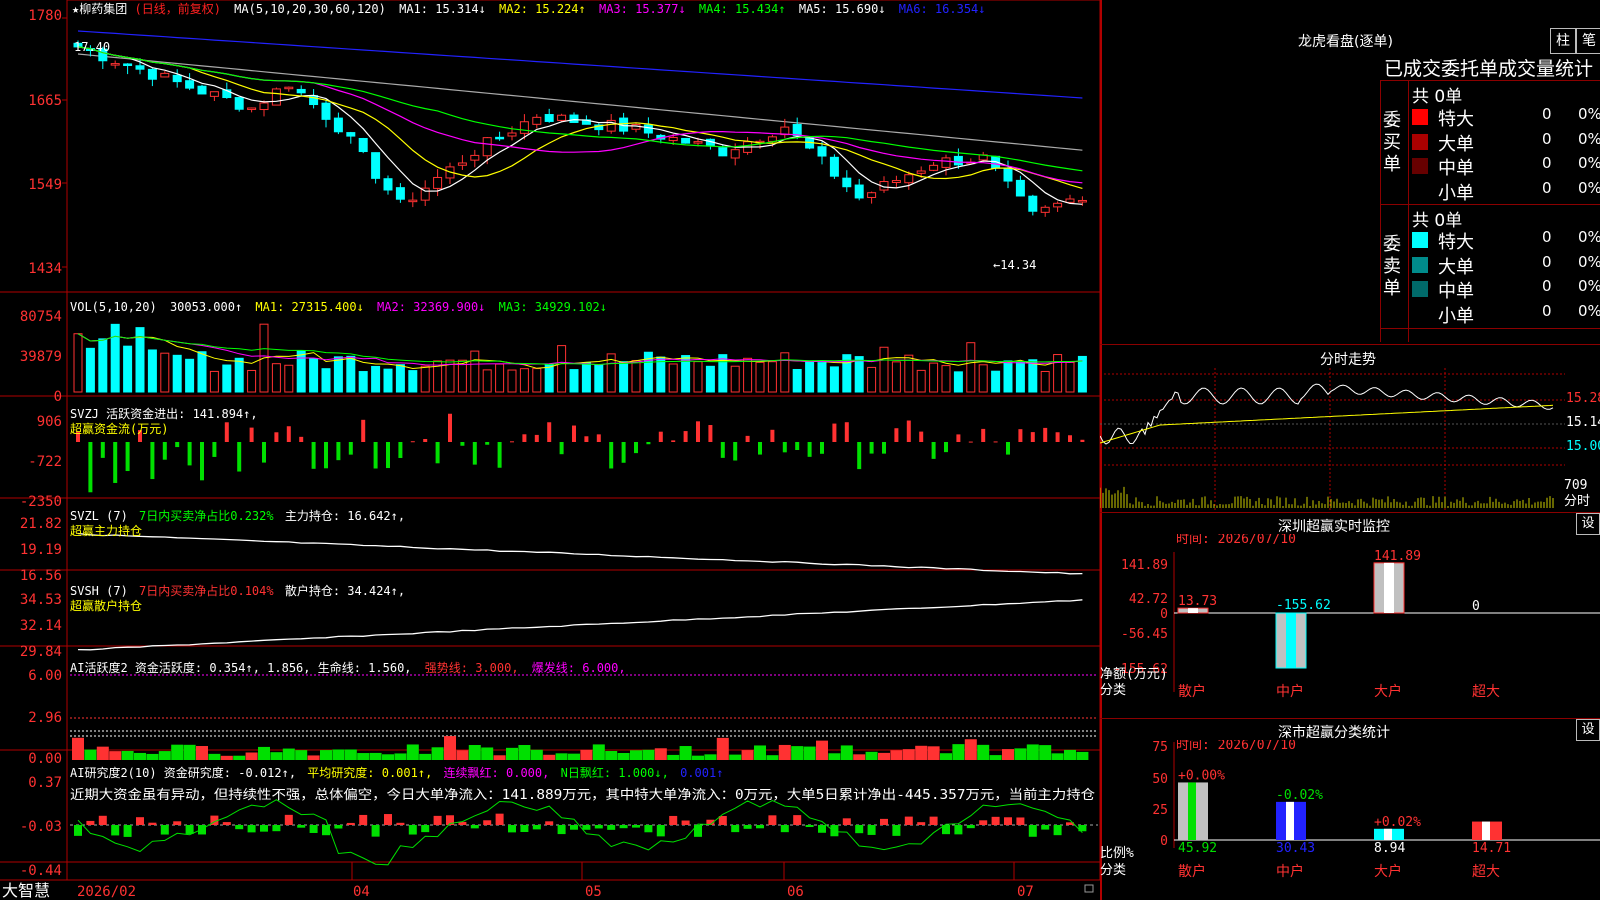 The height and width of the screenshot is (900, 1600). I want to click on ai3-label: AI研究度2(10) 资金研究度: -0.012↑,, so click(183, 772).